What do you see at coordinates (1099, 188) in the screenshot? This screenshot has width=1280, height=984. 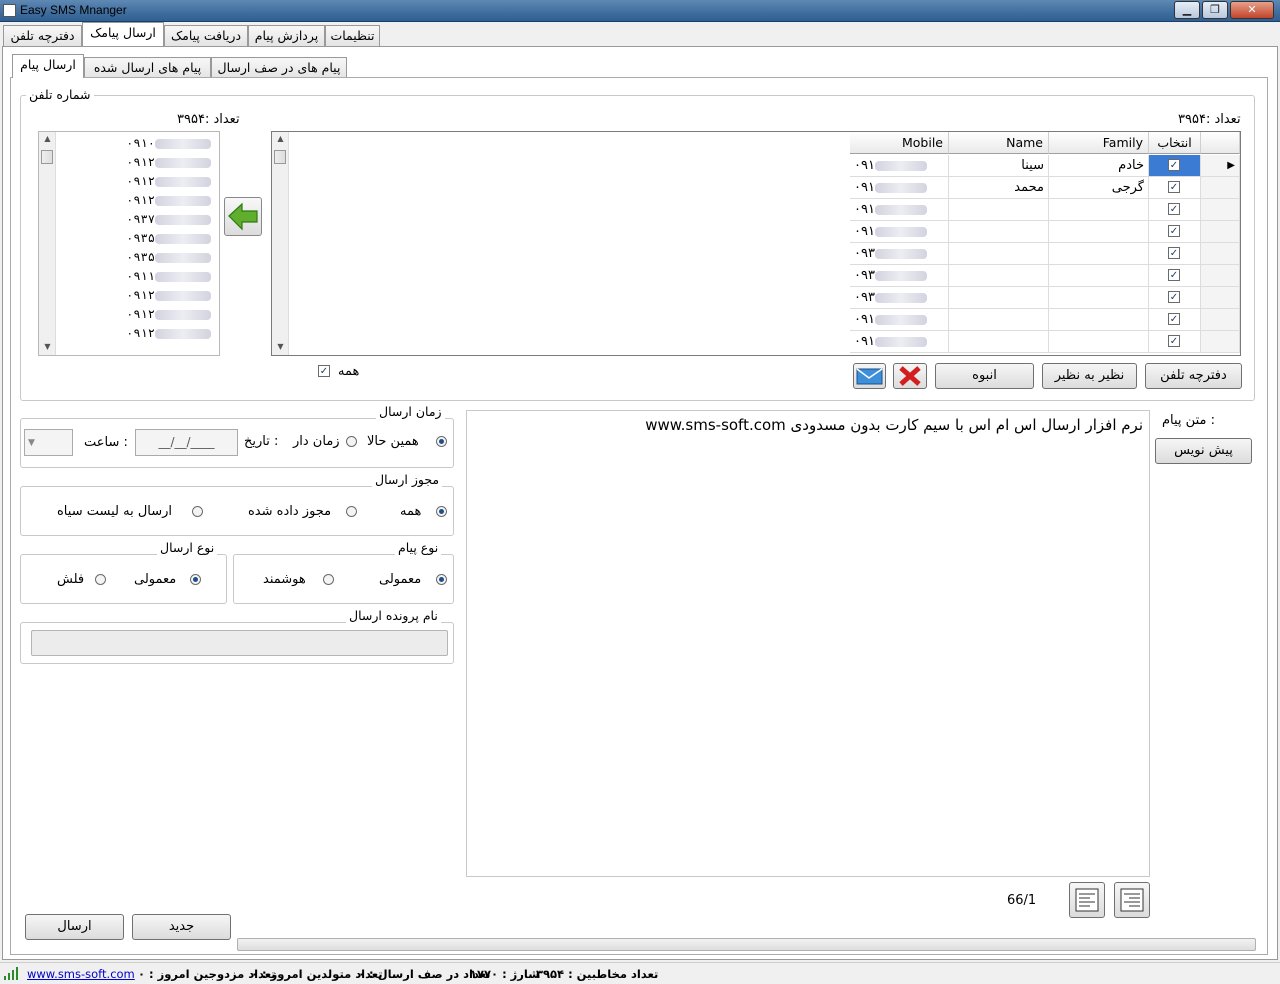 I see `cell-family: گرجی` at bounding box center [1099, 188].